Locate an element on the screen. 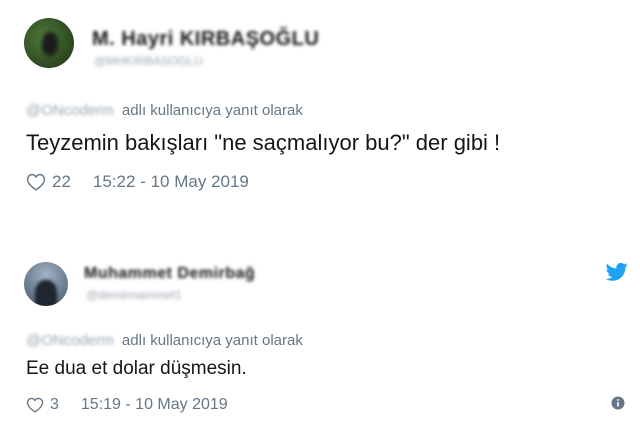 Image resolution: width=640 pixels, height=430 pixels. twitter-bird-icon is located at coordinates (616, 272).